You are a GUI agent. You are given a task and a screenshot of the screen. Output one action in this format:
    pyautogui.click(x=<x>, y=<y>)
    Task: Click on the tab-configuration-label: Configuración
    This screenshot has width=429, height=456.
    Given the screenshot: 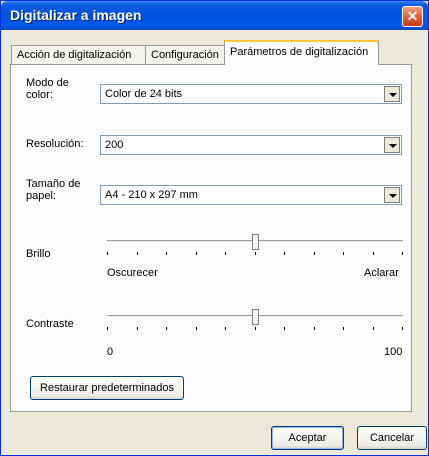 What is the action you would take?
    pyautogui.click(x=185, y=55)
    